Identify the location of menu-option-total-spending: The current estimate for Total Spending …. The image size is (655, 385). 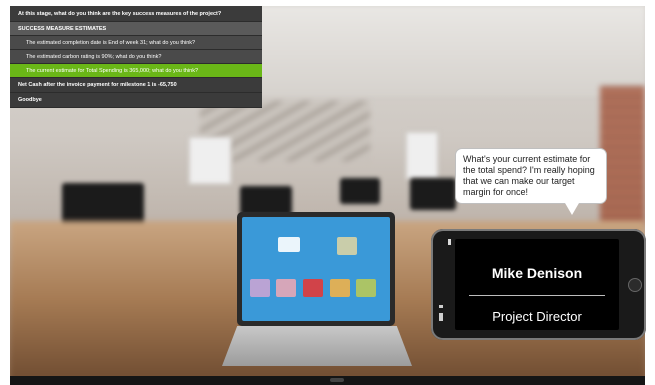
(136, 71).